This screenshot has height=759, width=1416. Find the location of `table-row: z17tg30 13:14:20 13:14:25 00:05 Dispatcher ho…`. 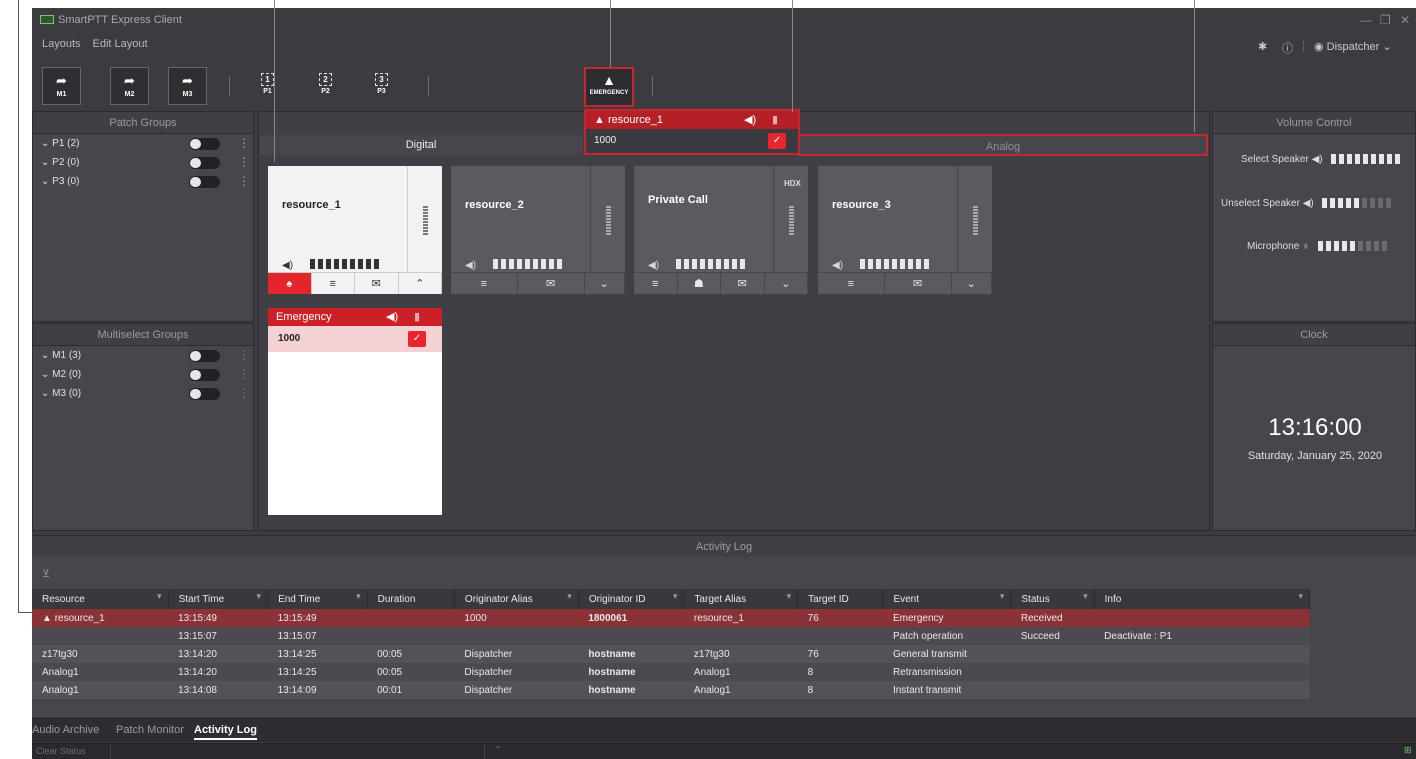

table-row: z17tg30 13:14:20 13:14:25 00:05 Dispatcher ho… is located at coordinates (671, 654).